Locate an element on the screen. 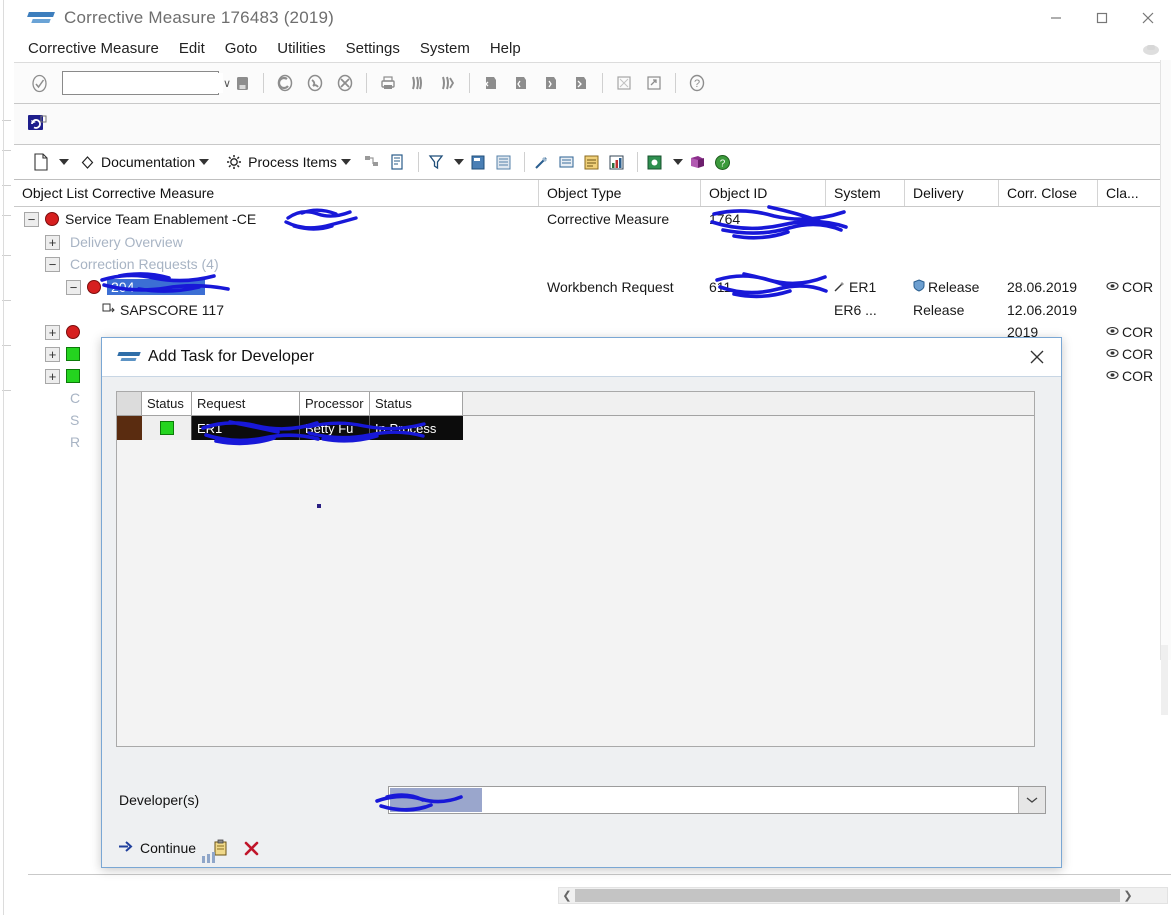 The height and width of the screenshot is (915, 1171). first-page-icon is located at coordinates (491, 83).